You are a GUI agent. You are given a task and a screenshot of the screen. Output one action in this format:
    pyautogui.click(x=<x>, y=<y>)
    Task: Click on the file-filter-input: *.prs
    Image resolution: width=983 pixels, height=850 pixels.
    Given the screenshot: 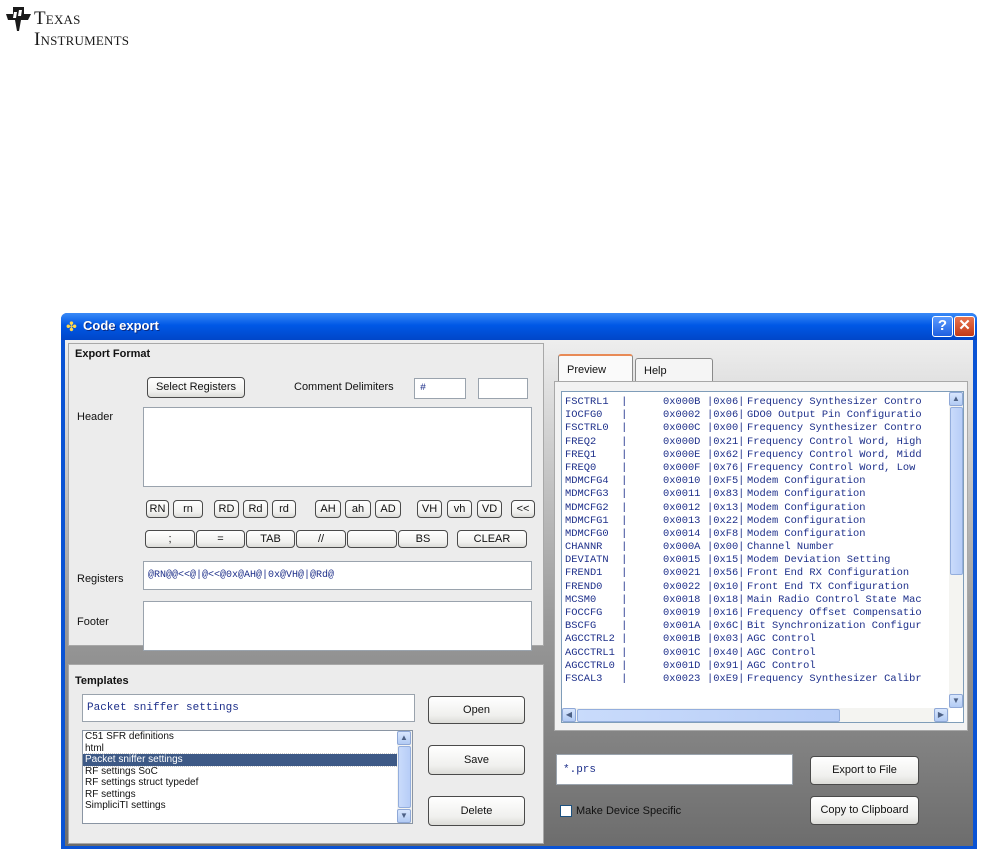 What is the action you would take?
    pyautogui.click(x=674, y=769)
    